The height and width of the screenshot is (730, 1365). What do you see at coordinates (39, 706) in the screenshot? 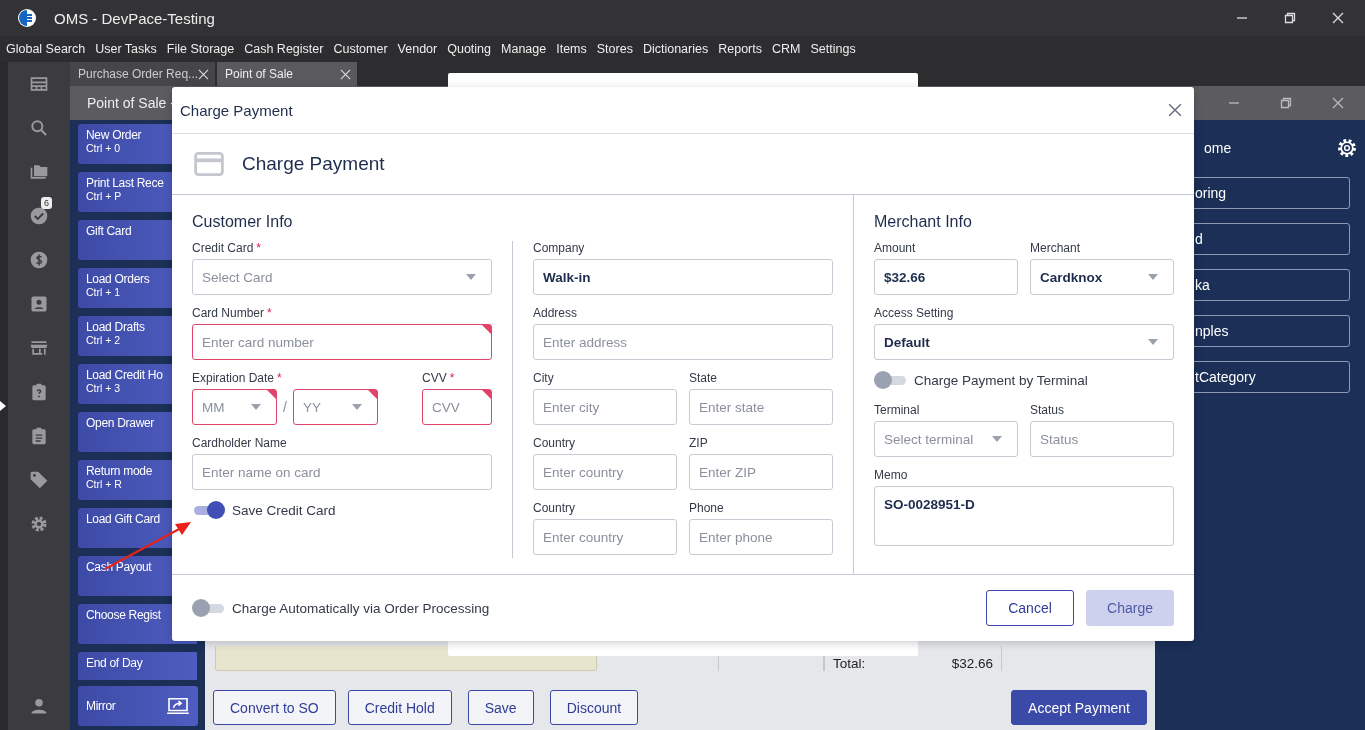
I see `user-icon` at bounding box center [39, 706].